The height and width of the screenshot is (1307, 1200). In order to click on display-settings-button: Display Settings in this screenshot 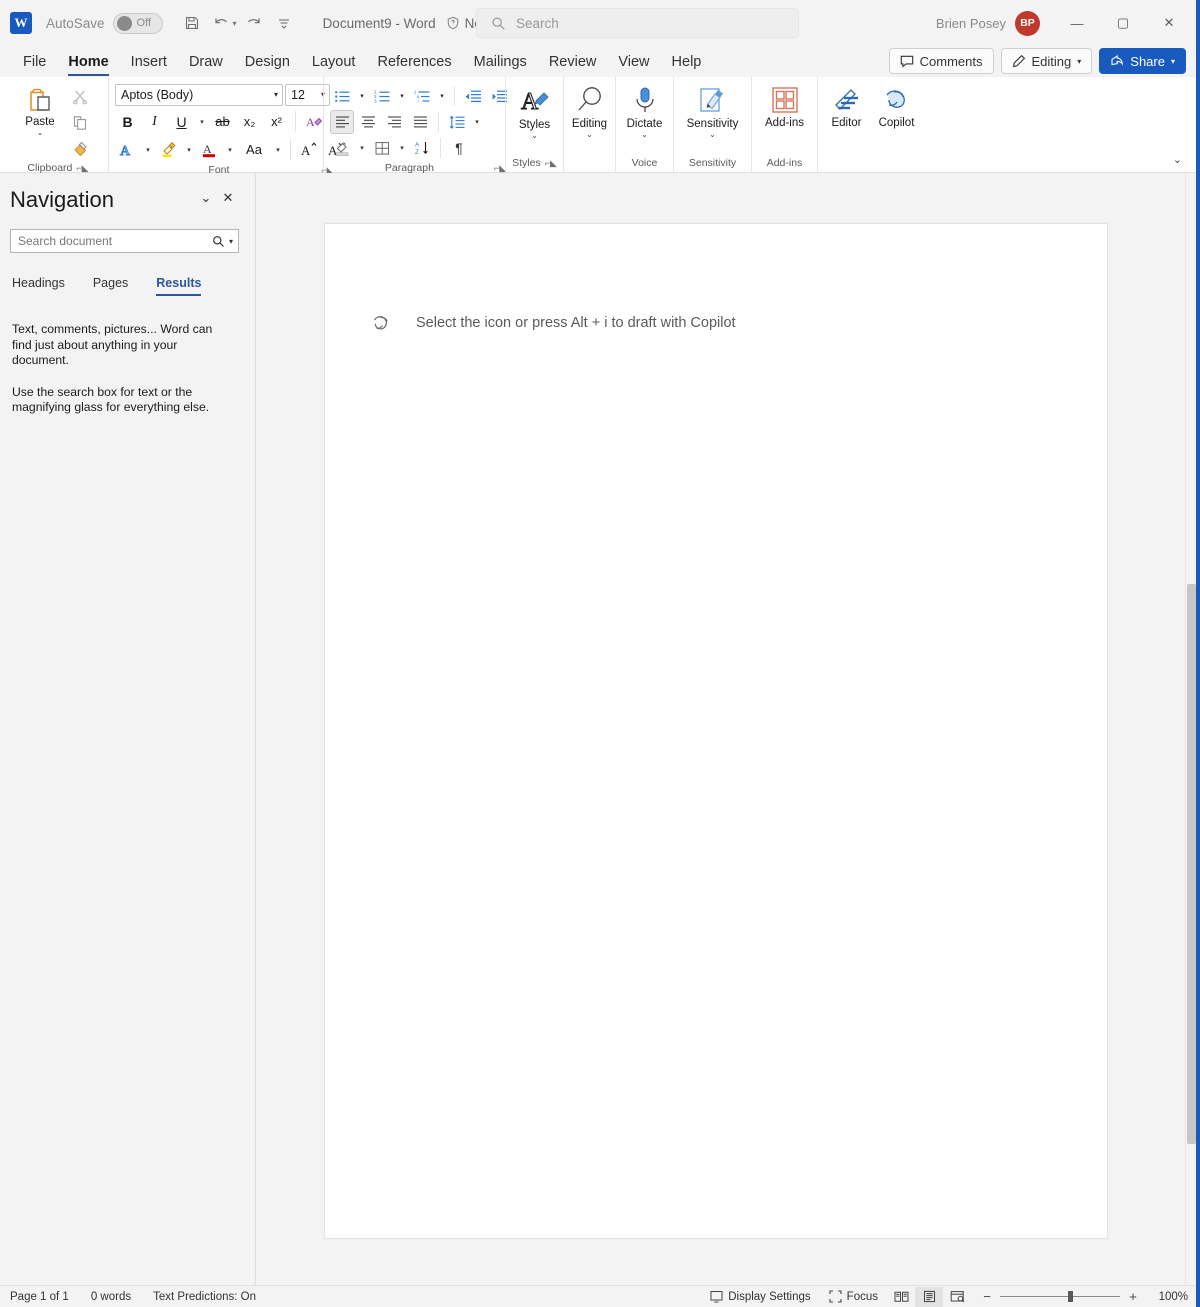, I will do `click(760, 1297)`.